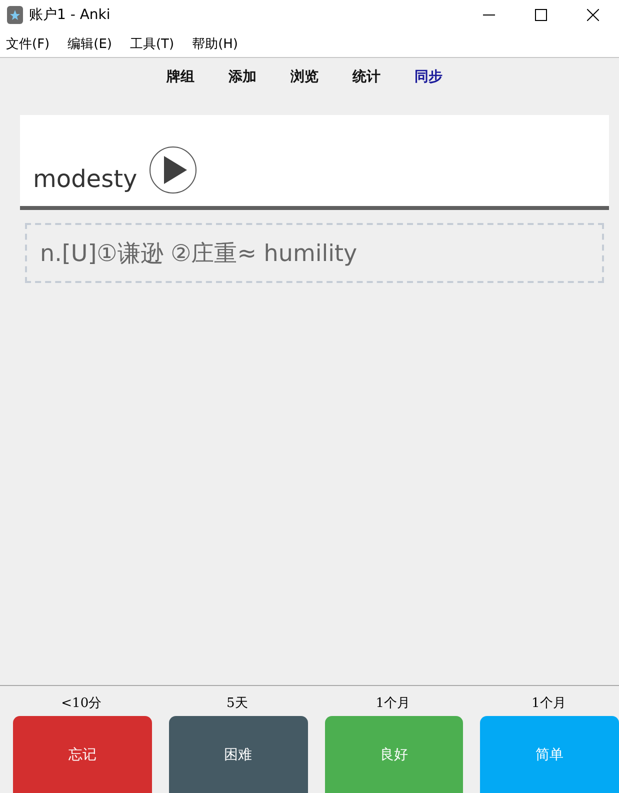 Image resolution: width=619 pixels, height=793 pixels. I want to click on play-icon, so click(173, 170).